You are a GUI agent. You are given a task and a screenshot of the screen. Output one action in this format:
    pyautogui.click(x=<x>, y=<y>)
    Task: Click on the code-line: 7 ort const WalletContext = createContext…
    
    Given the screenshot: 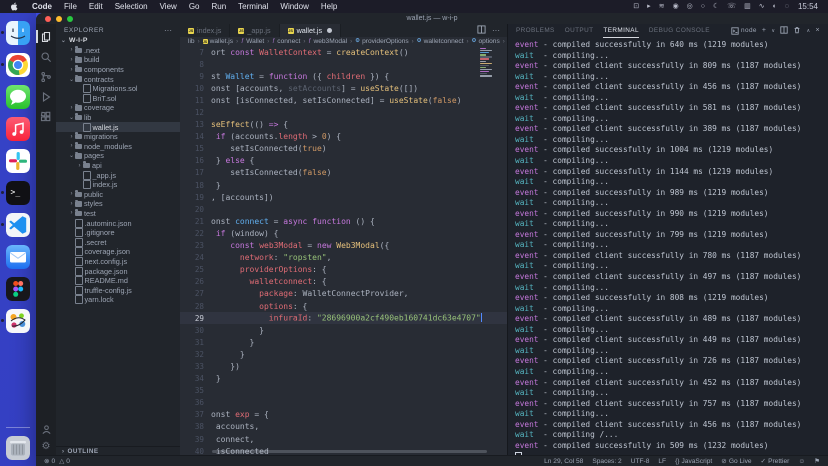 What is the action you would take?
    pyautogui.click(x=343, y=52)
    